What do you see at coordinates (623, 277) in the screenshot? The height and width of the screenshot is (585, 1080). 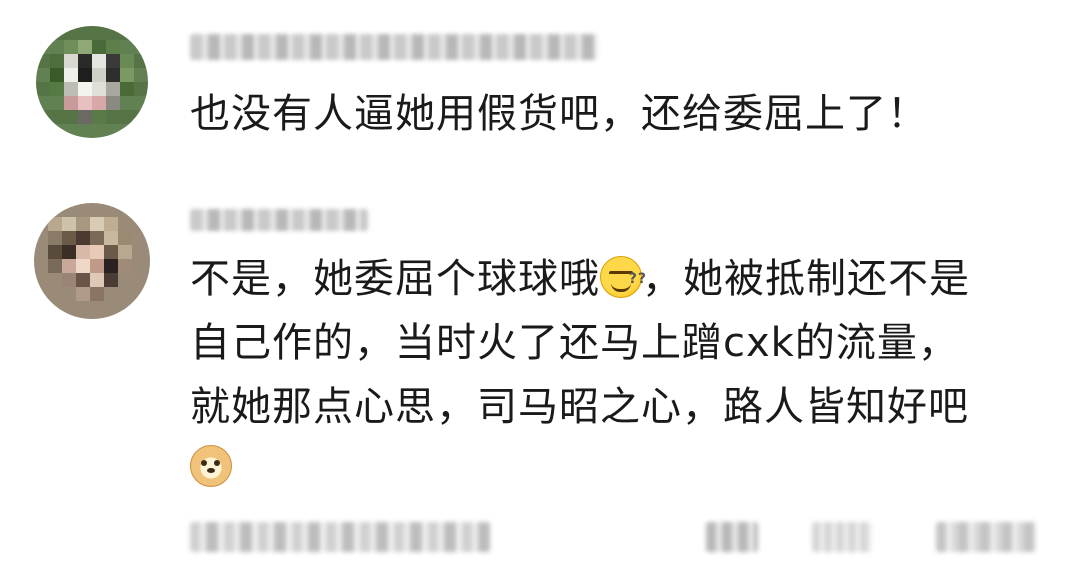 I see `sweat-question-emoji-icon: ??` at bounding box center [623, 277].